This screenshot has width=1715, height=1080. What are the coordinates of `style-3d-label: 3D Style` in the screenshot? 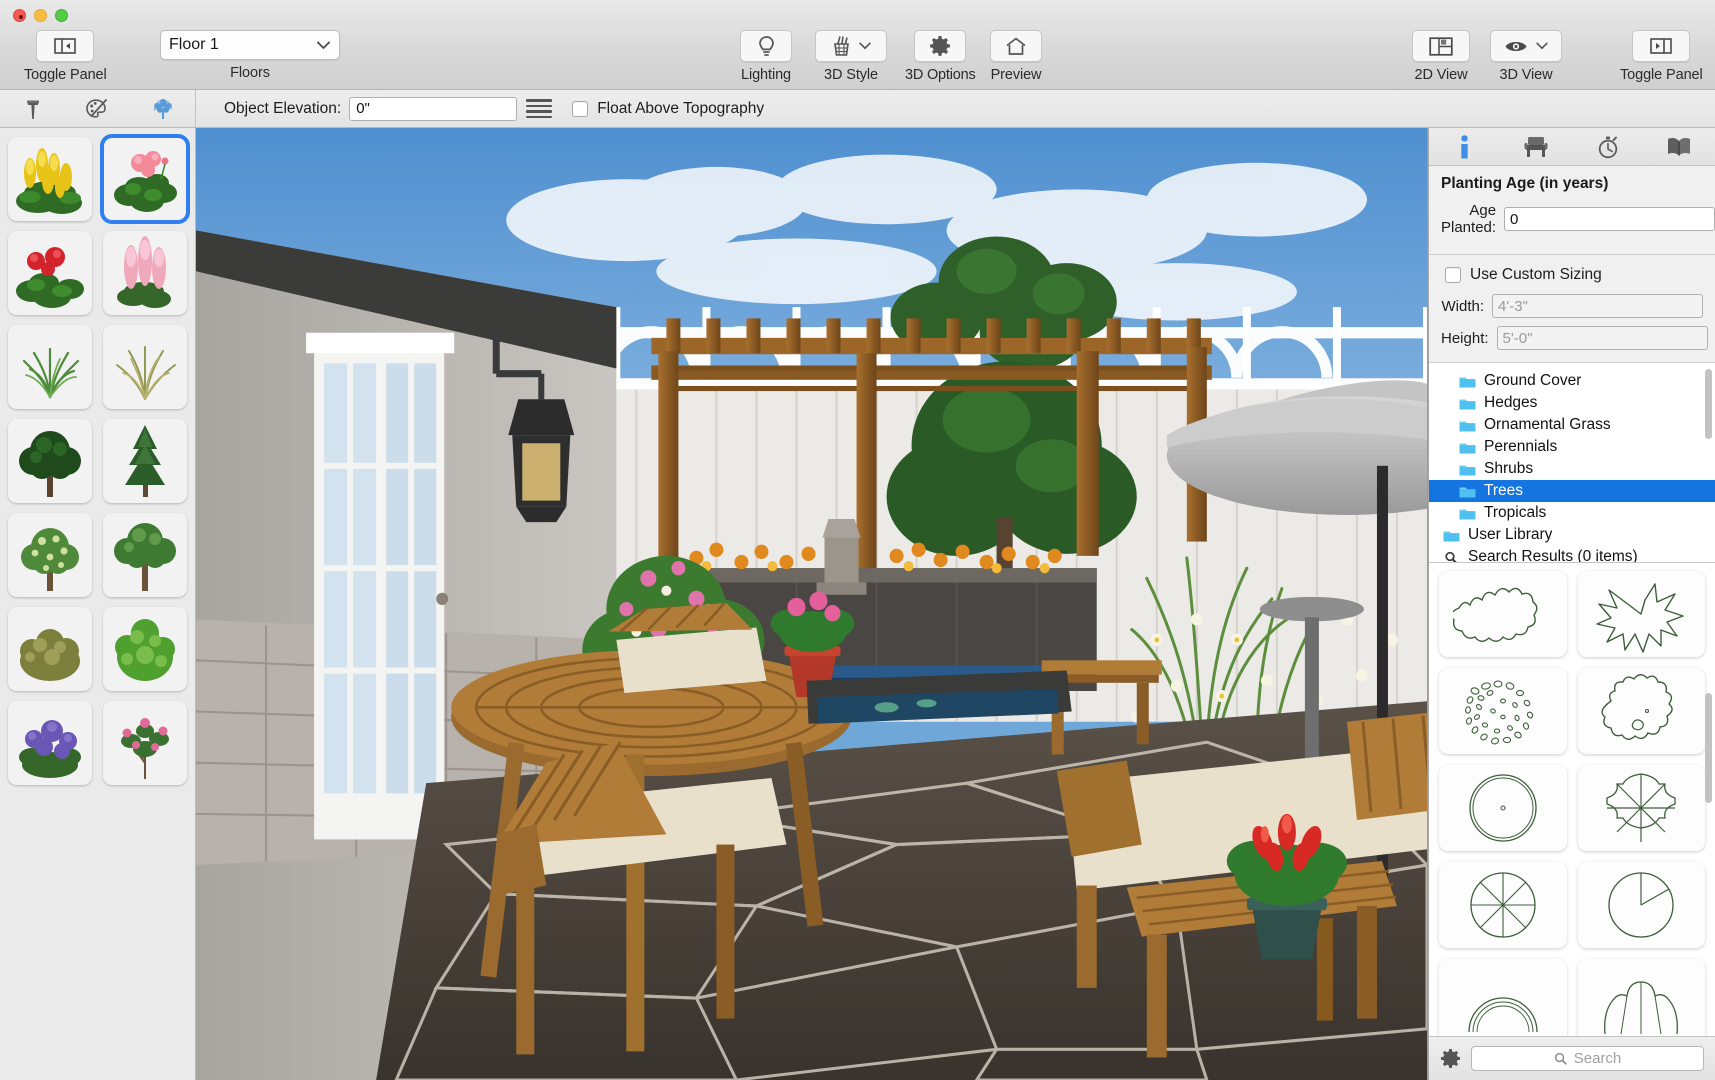 It's located at (851, 75).